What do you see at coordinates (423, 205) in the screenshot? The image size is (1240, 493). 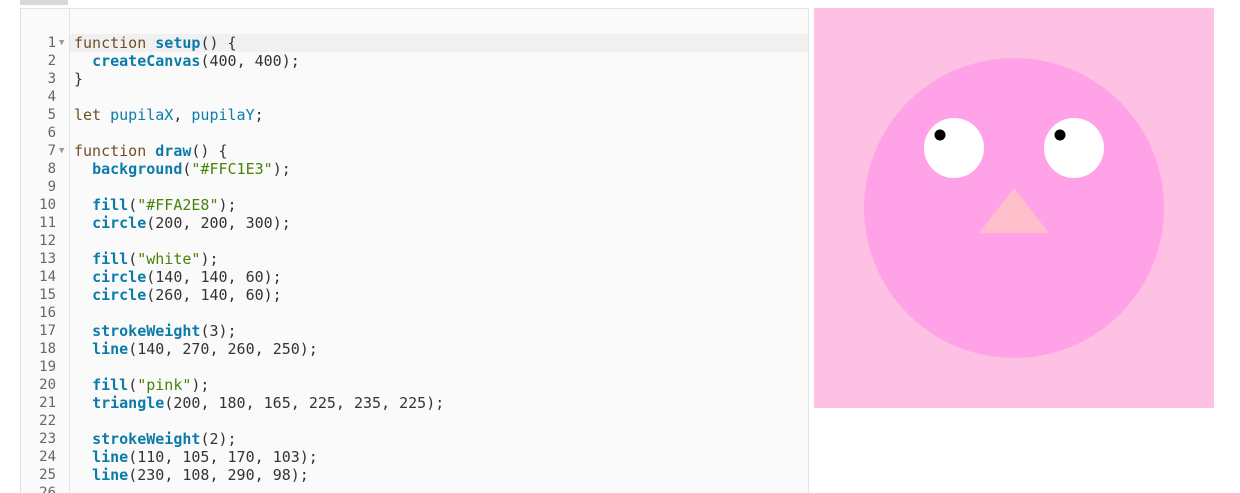 I see `code-line: 10 fill("#FFA2E8");` at bounding box center [423, 205].